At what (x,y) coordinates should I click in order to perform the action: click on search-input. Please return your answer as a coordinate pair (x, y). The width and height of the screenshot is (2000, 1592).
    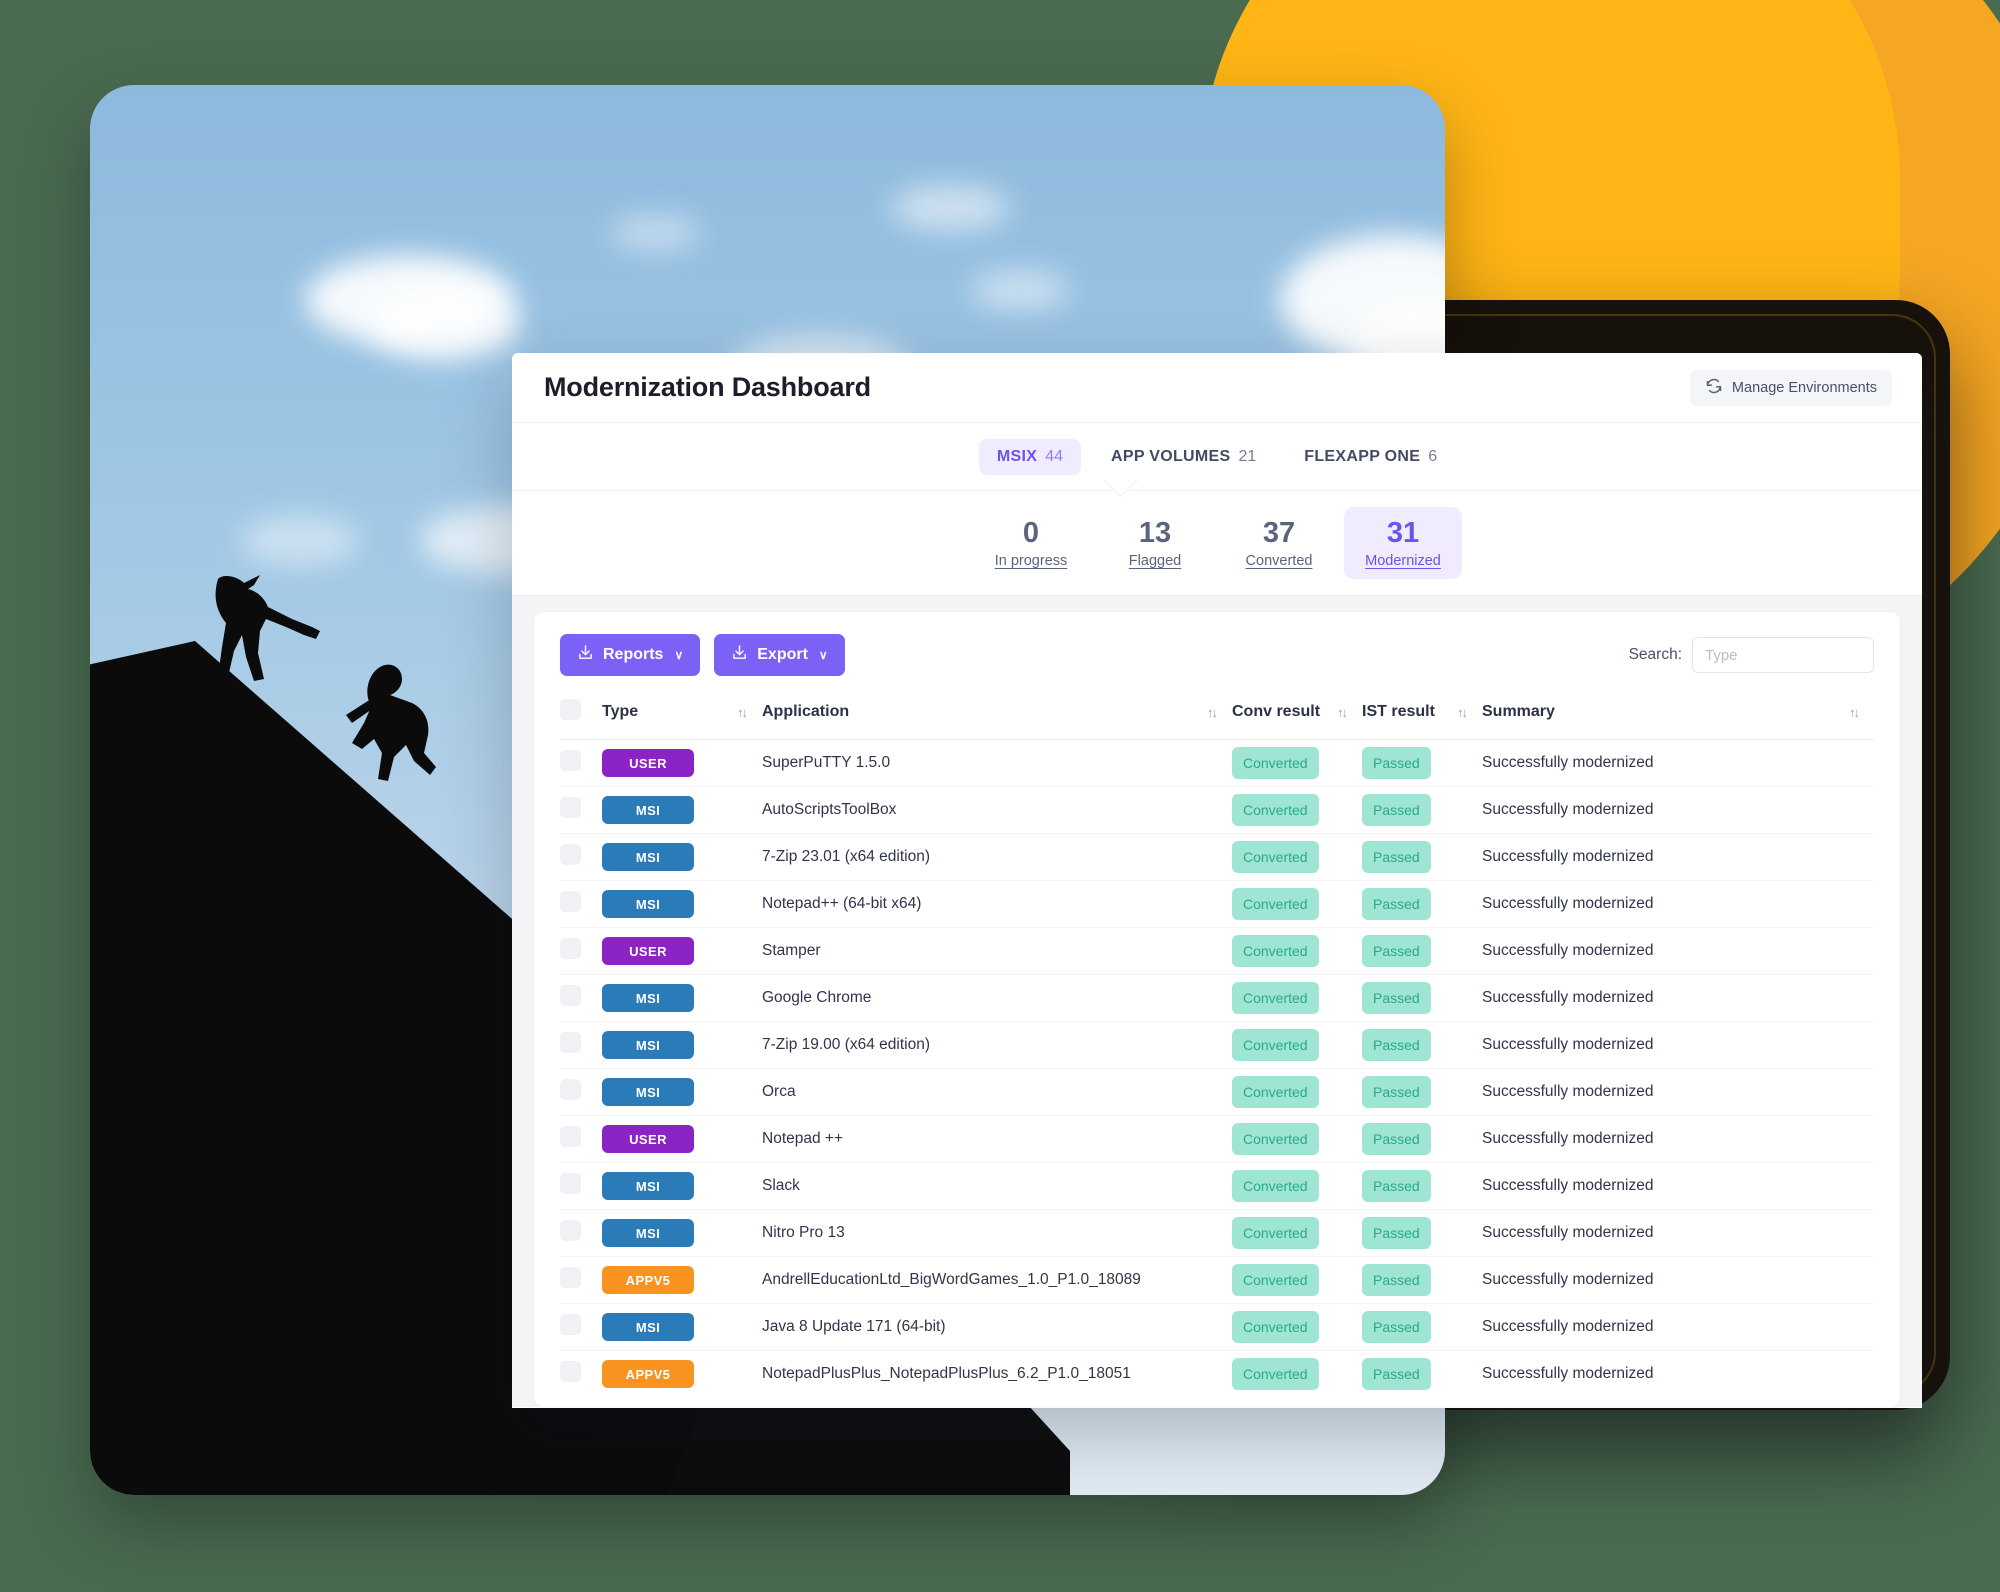
    Looking at the image, I should click on (1783, 655).